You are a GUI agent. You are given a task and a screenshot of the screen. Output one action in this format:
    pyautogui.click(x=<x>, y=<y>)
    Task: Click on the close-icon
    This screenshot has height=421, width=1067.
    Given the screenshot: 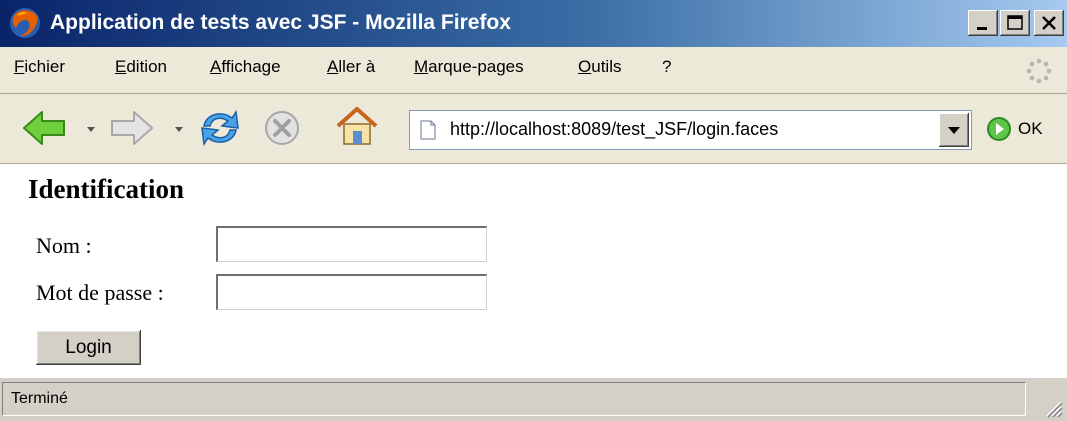 What is the action you would take?
    pyautogui.click(x=1049, y=23)
    